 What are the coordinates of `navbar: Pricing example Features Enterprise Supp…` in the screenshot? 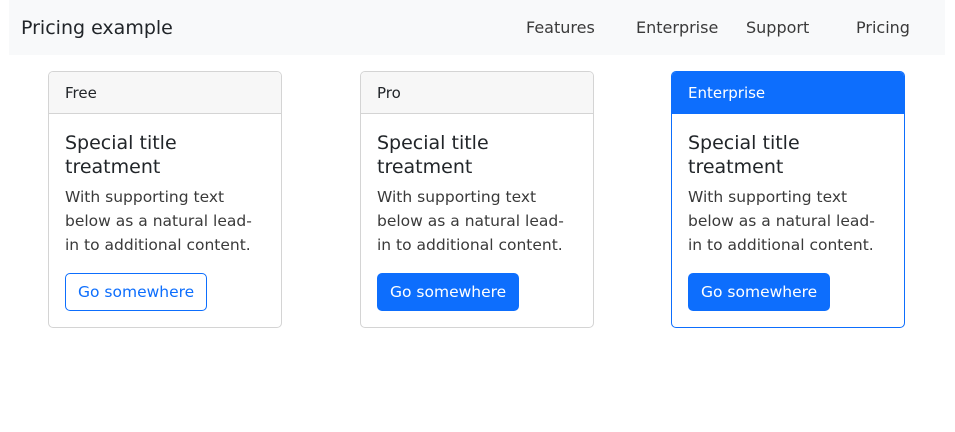 It's located at (477, 27).